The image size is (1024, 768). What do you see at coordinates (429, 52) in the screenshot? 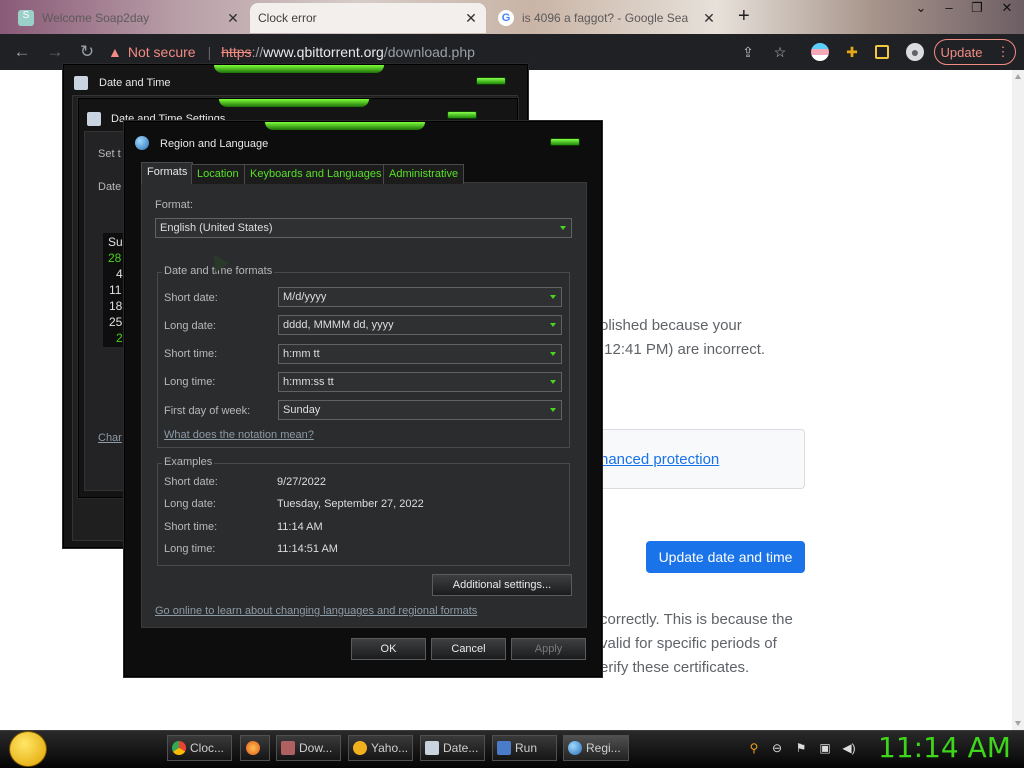
I see `url-path: /download.php` at bounding box center [429, 52].